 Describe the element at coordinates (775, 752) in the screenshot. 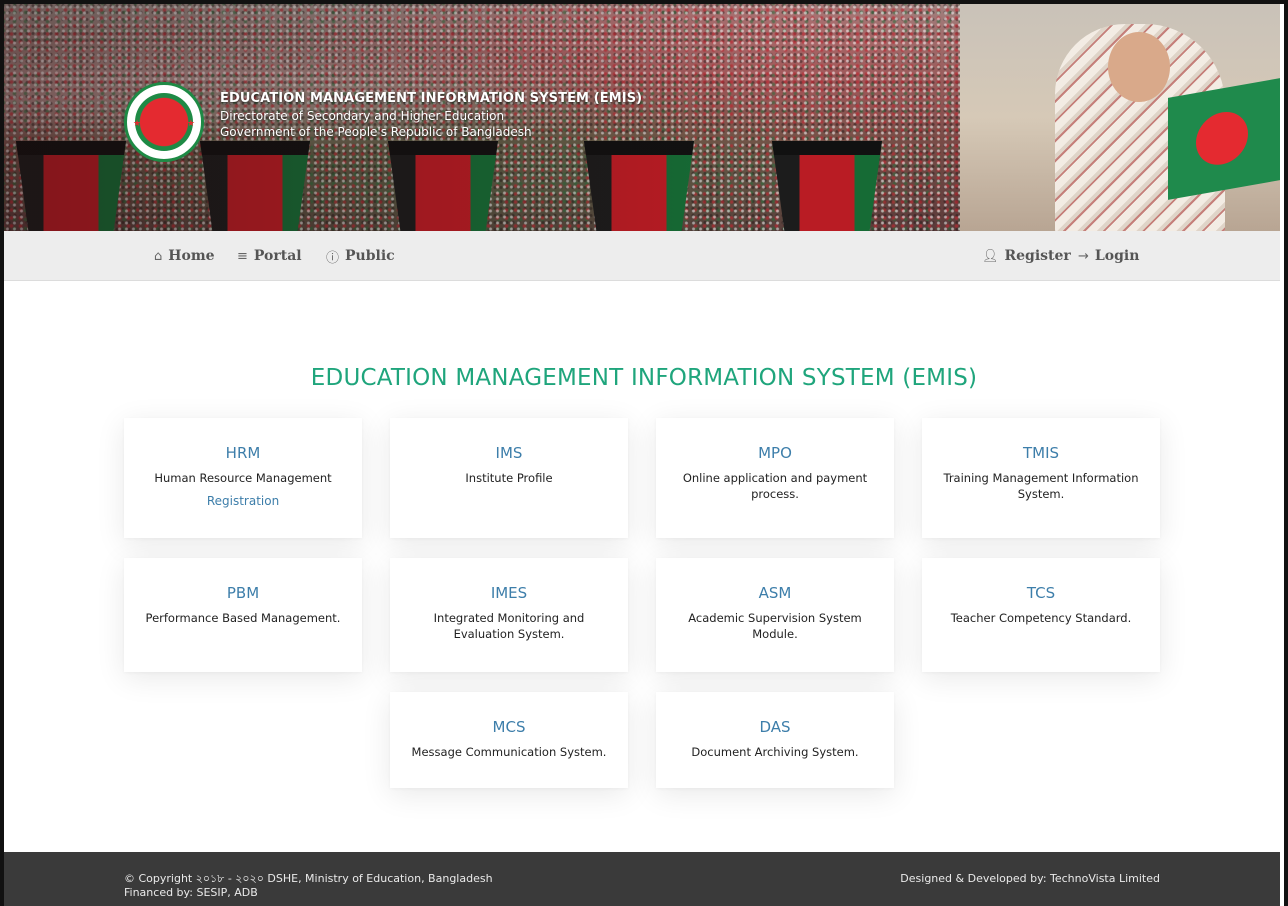

I see `module-description: Document Archiving System.` at that location.